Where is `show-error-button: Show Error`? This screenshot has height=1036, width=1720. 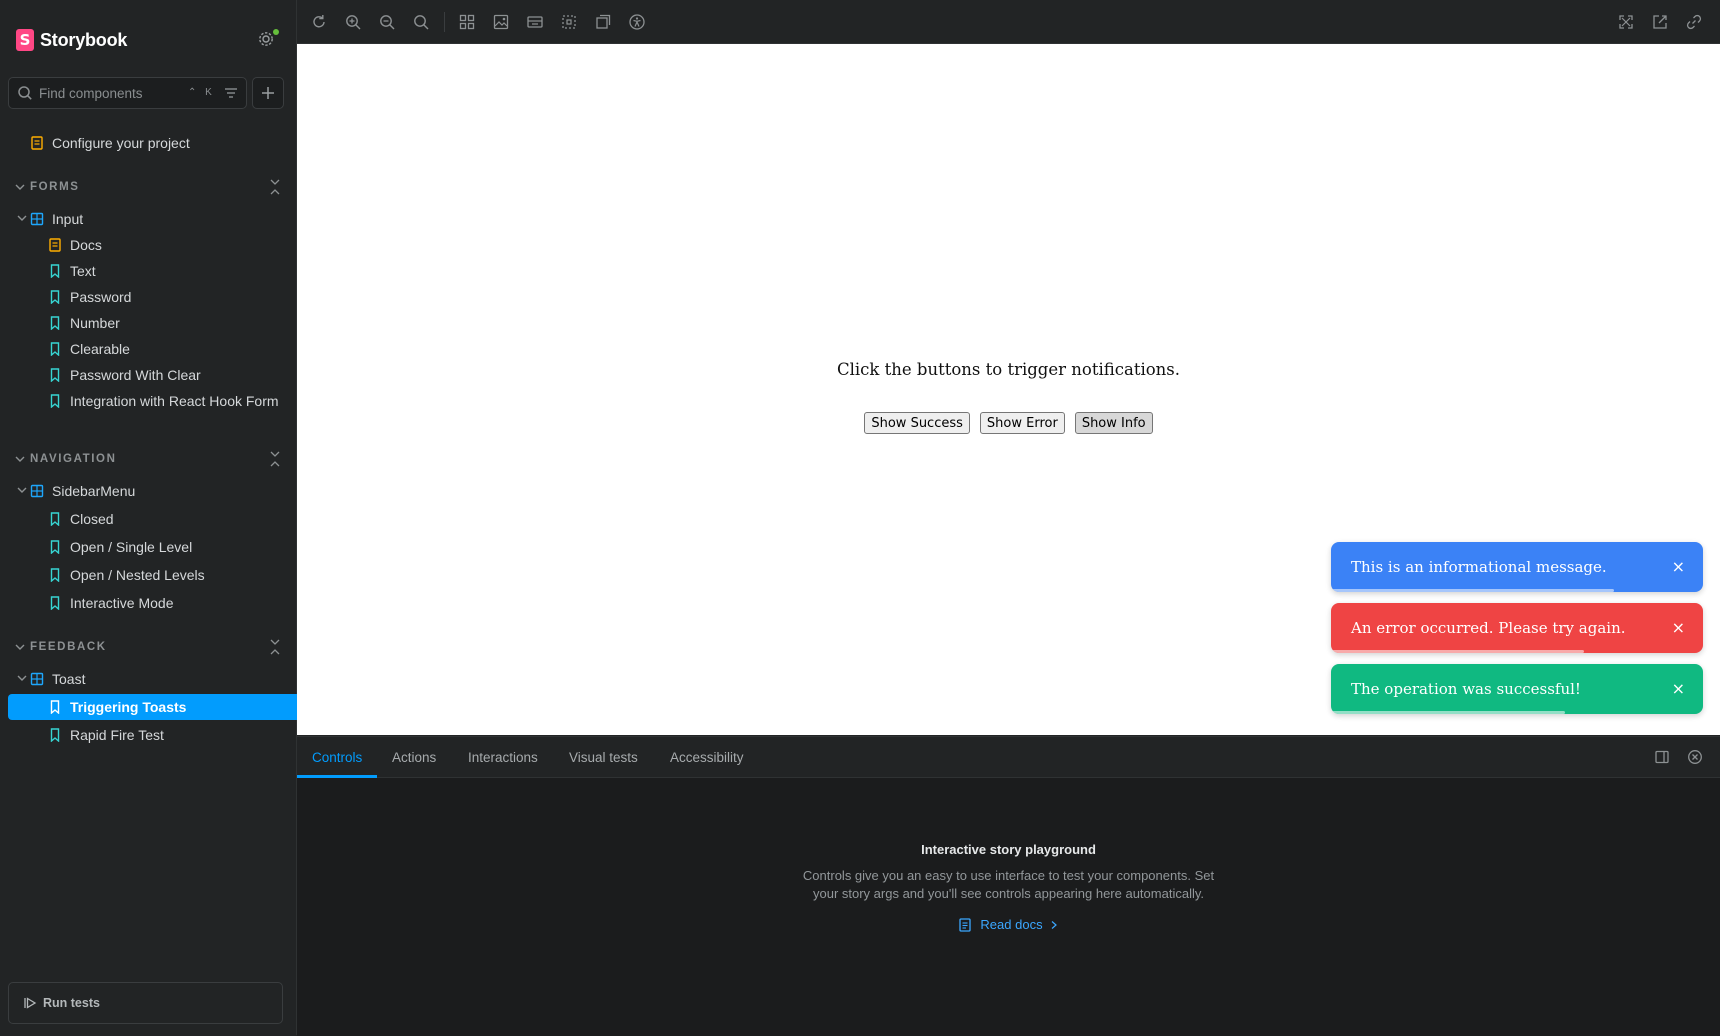
show-error-button: Show Error is located at coordinates (1022, 423).